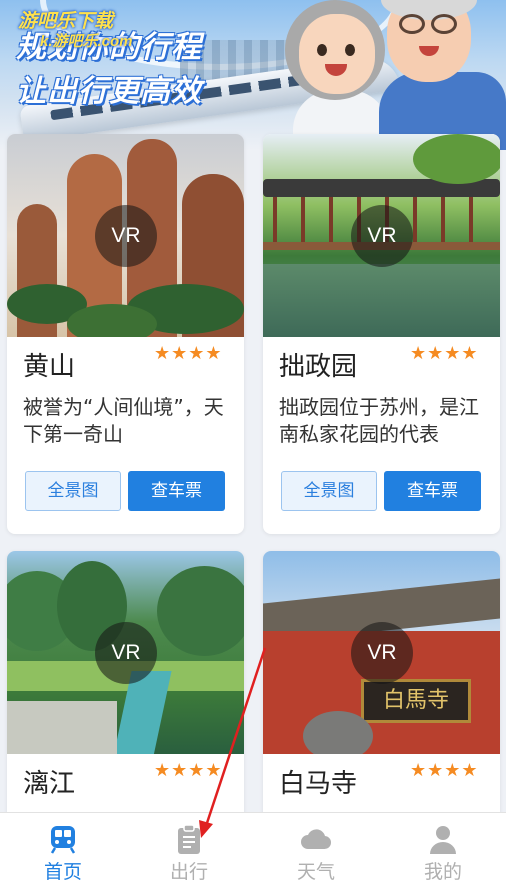 The width and height of the screenshot is (506, 883). What do you see at coordinates (379, 420) in the screenshot?
I see `attraction-description: 拙政园位于苏州，是江南私家花园的代表` at bounding box center [379, 420].